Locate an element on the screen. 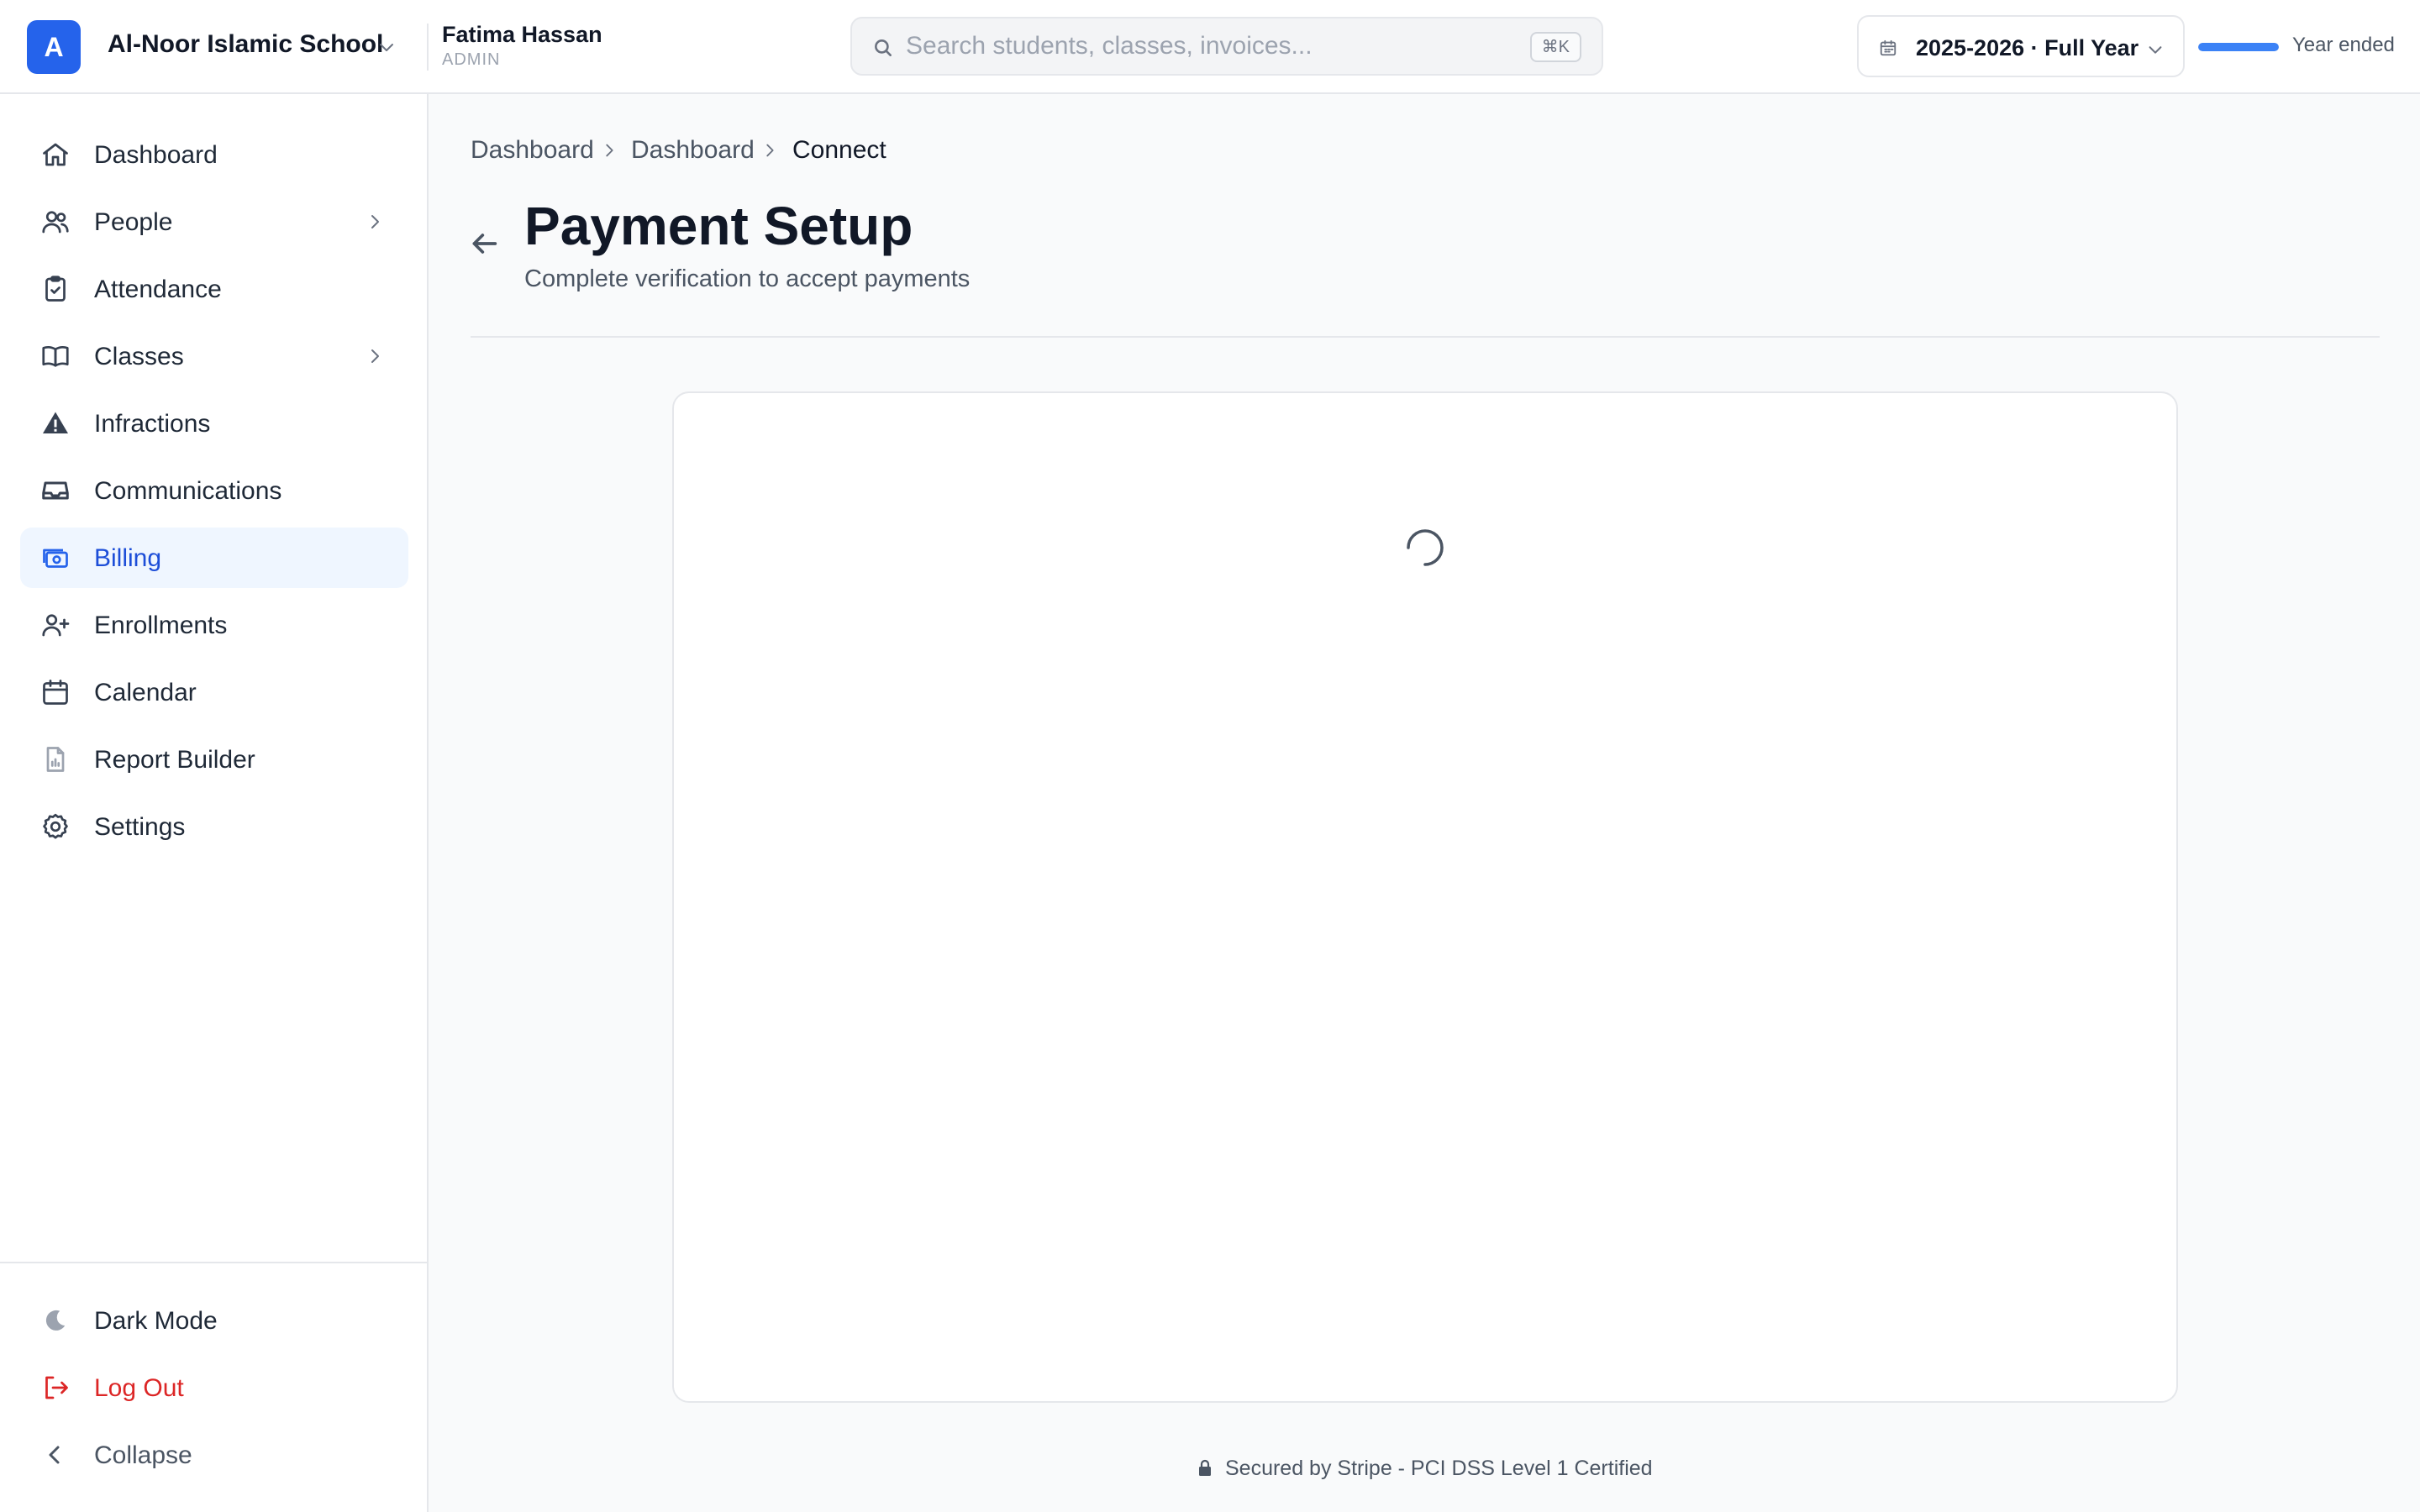  collapse-sidebar-button: Collapse is located at coordinates (214, 1455).